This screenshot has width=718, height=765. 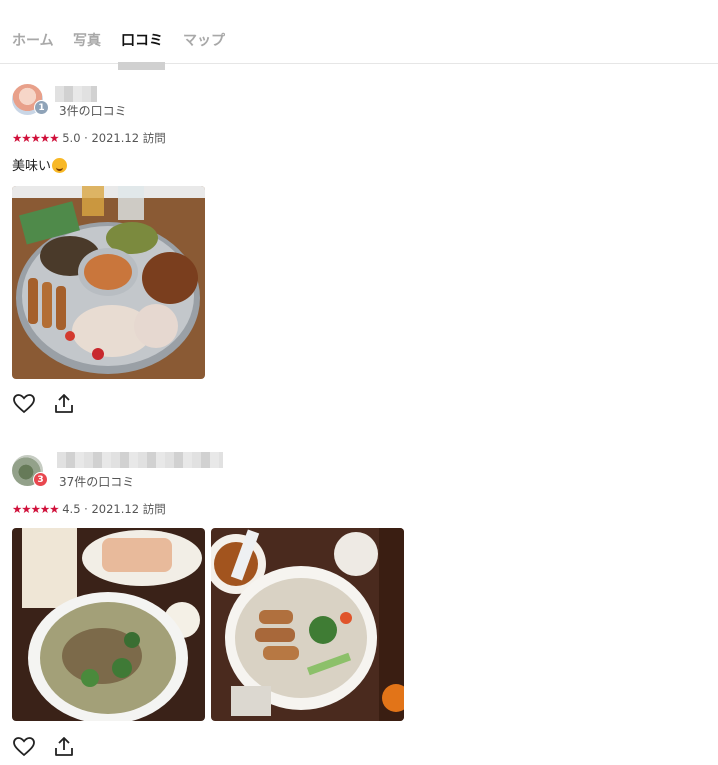 I want to click on rating-value: 4.5, so click(x=71, y=509).